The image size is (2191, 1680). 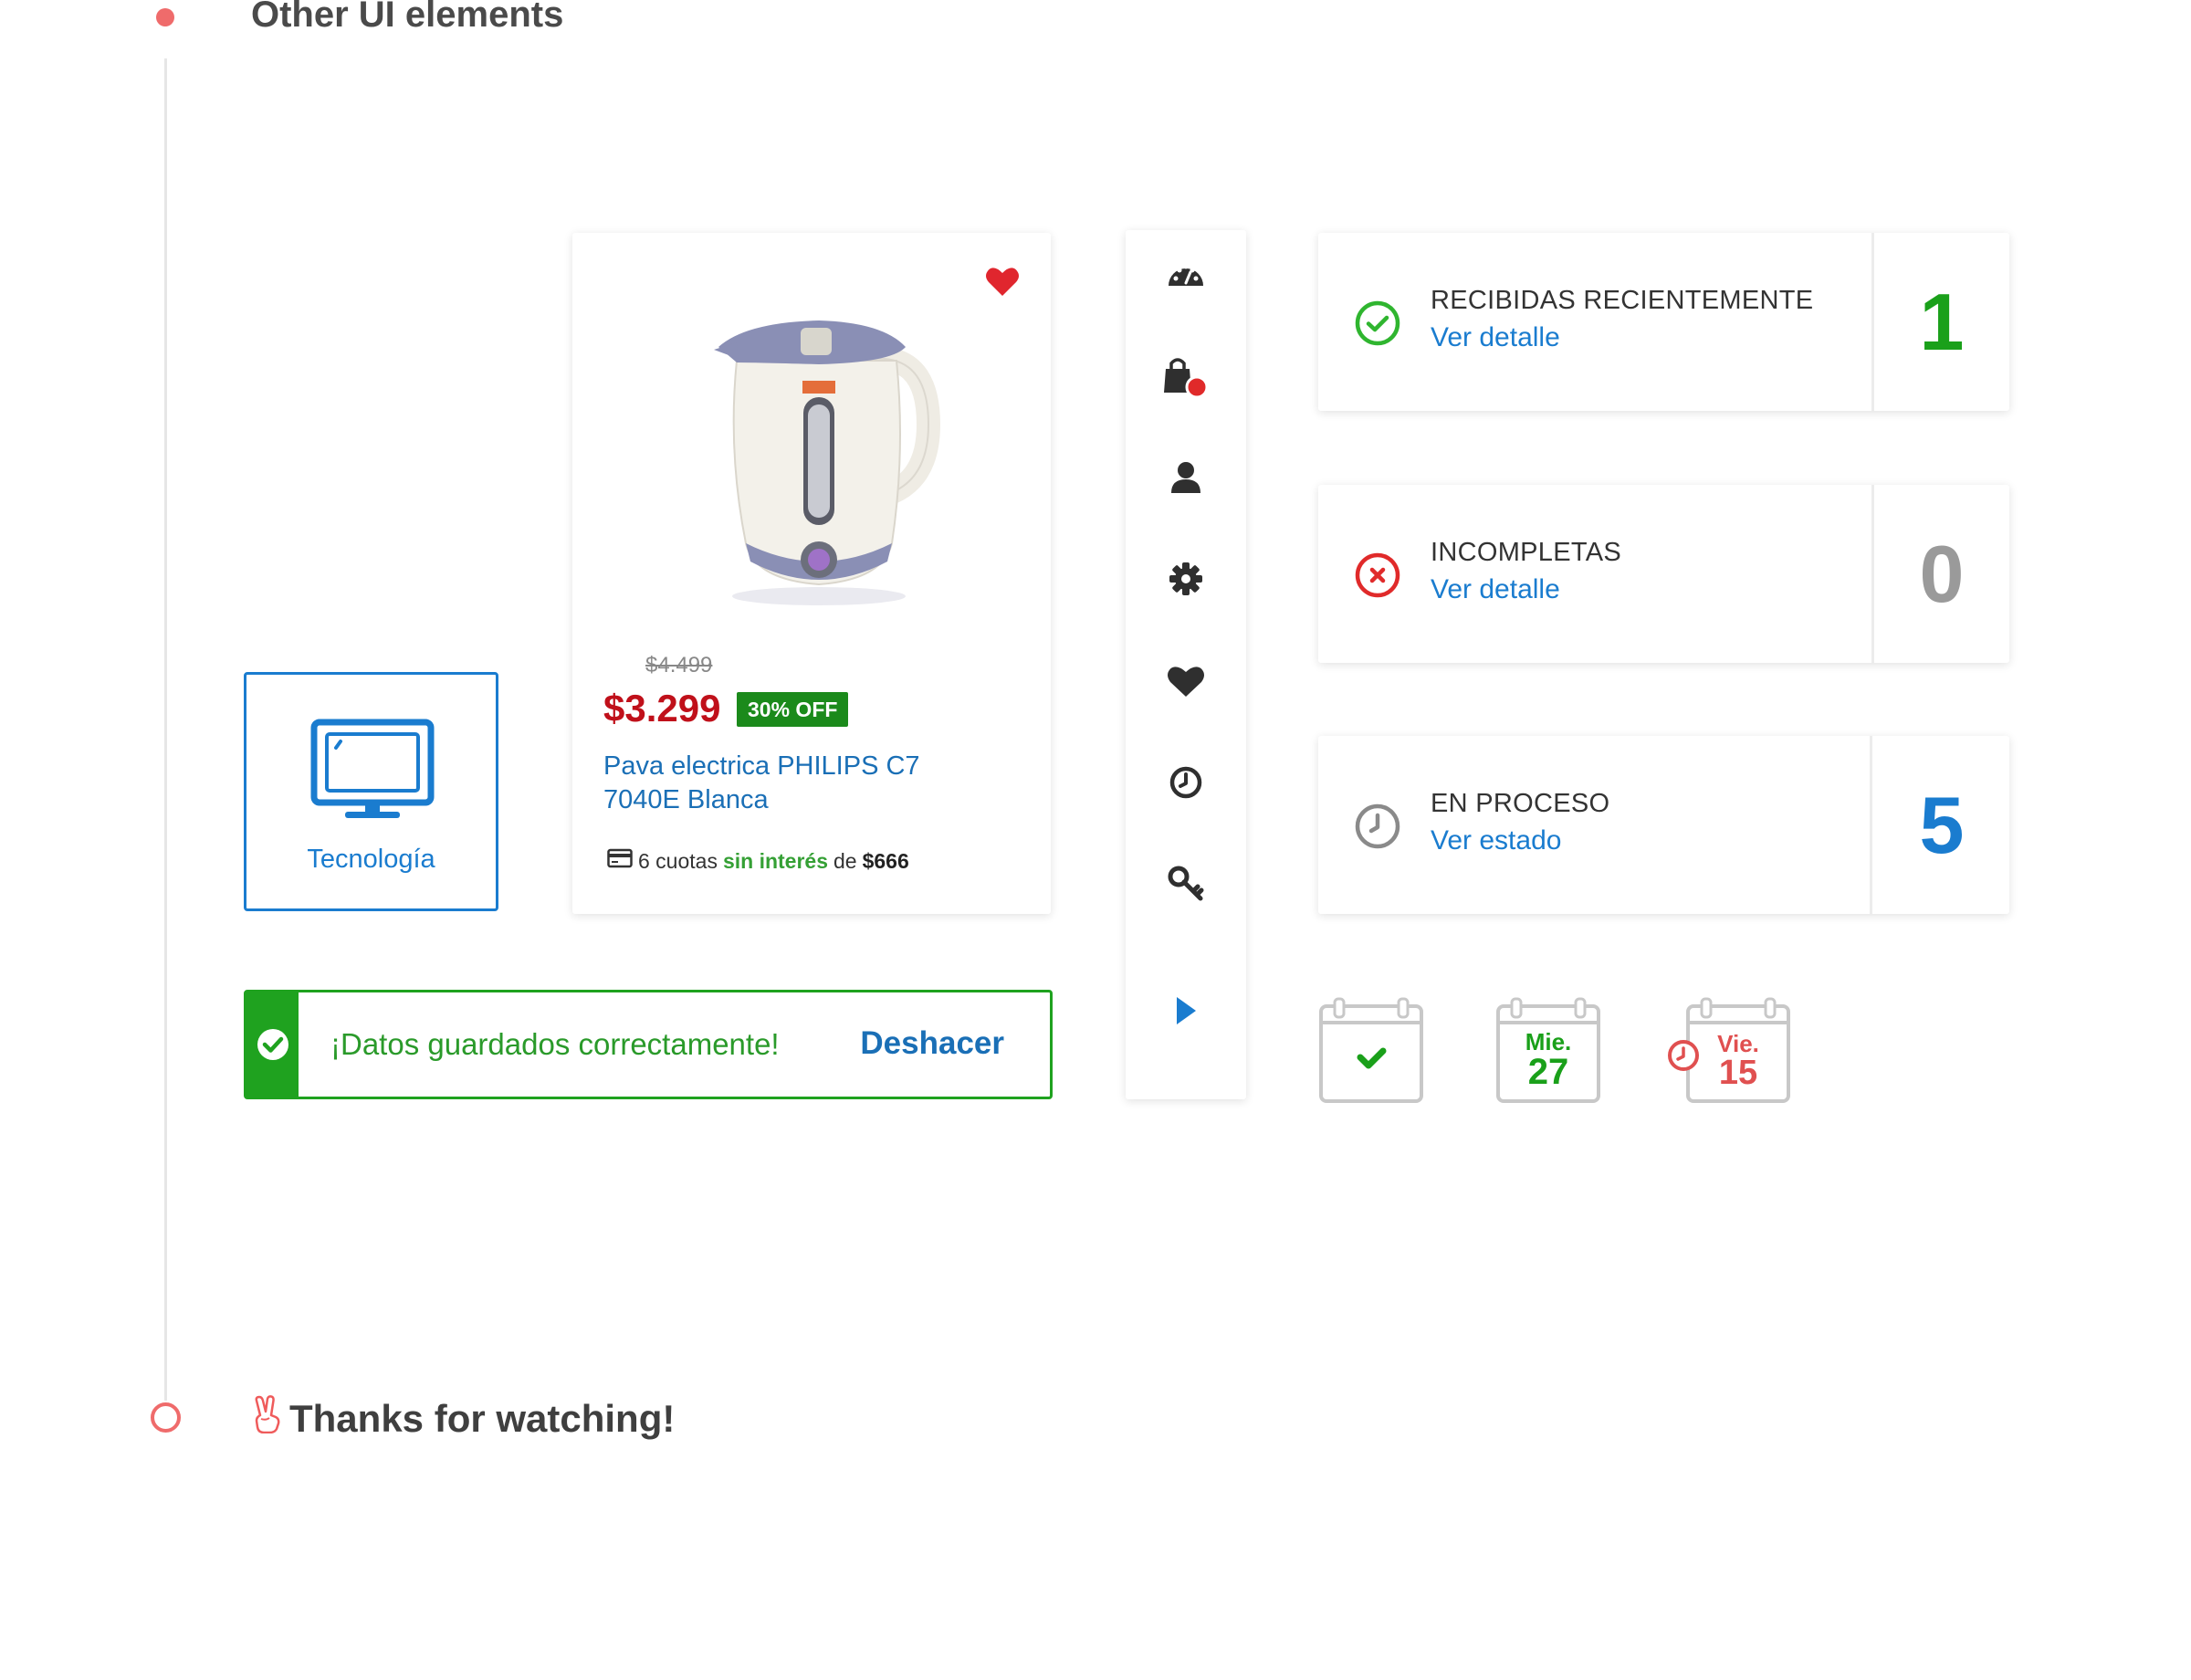 What do you see at coordinates (620, 861) in the screenshot?
I see `credit-card-icon` at bounding box center [620, 861].